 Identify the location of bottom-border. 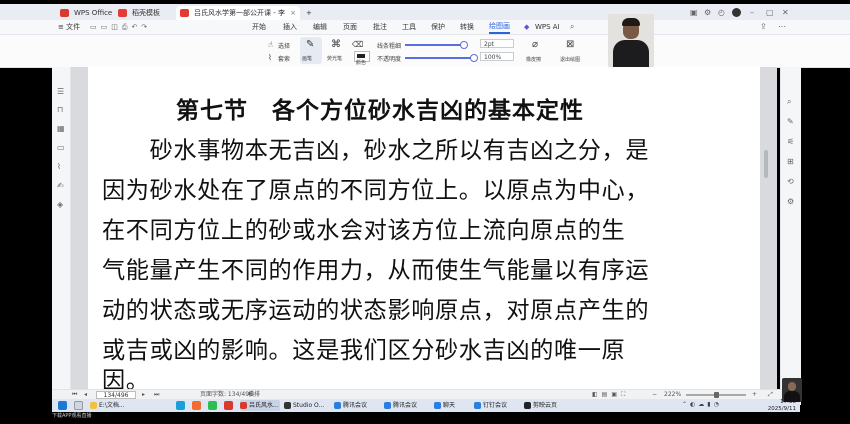
(425, 418).